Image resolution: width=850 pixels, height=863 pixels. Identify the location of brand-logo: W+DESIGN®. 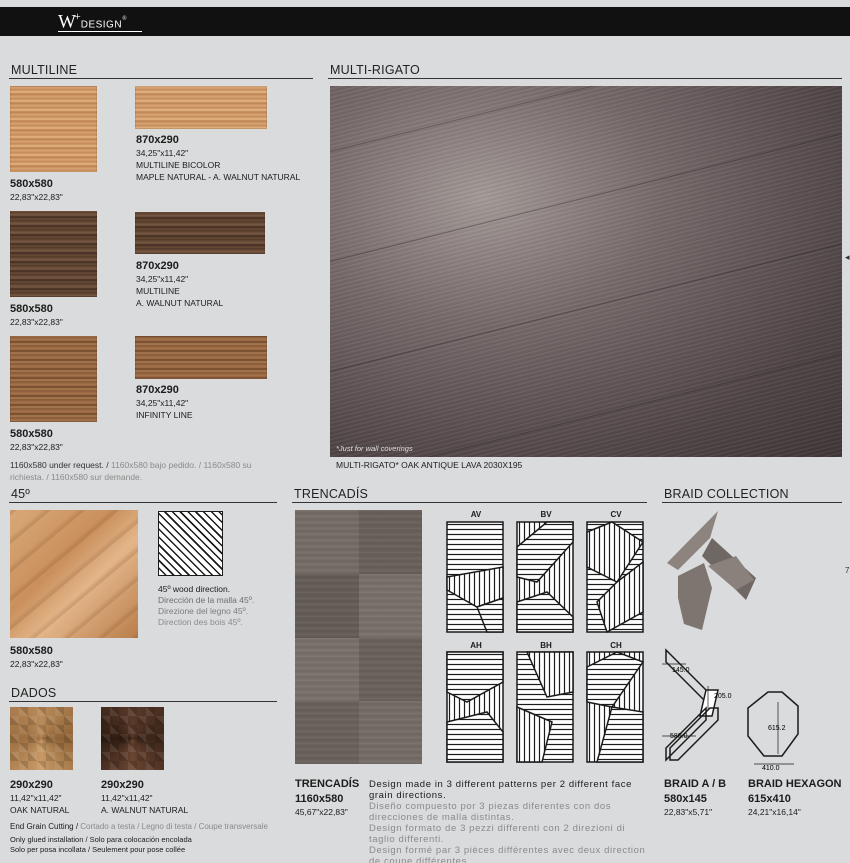
(92, 21).